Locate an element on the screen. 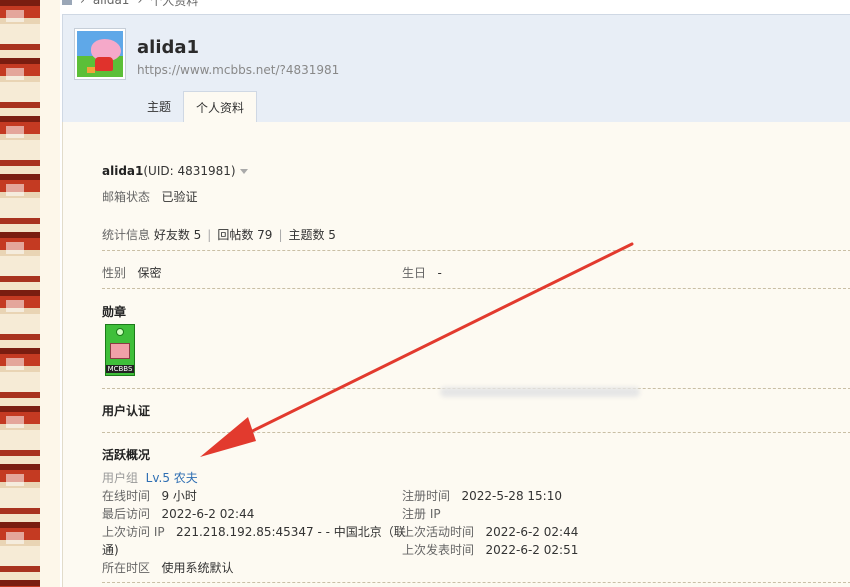 Image resolution: width=850 pixels, height=587 pixels. gender-label: 性别 is located at coordinates (114, 273).